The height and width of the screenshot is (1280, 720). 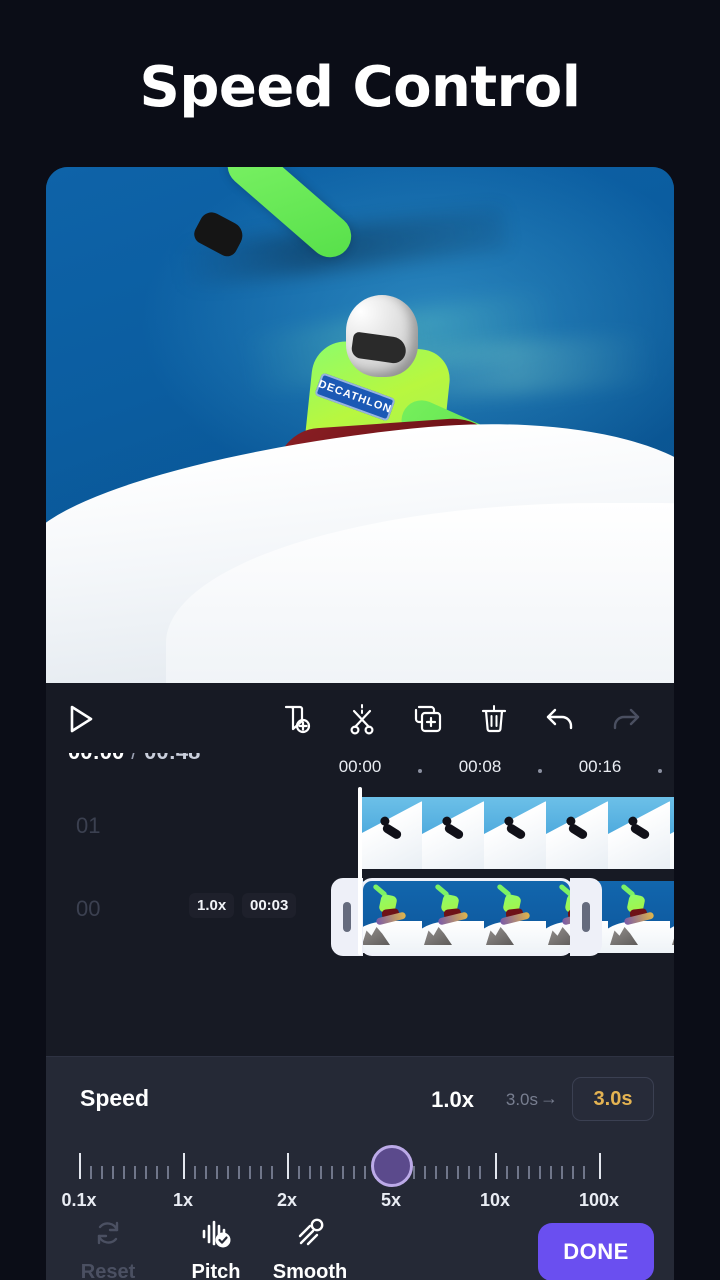 What do you see at coordinates (586, 917) in the screenshot?
I see `trim-handle-right` at bounding box center [586, 917].